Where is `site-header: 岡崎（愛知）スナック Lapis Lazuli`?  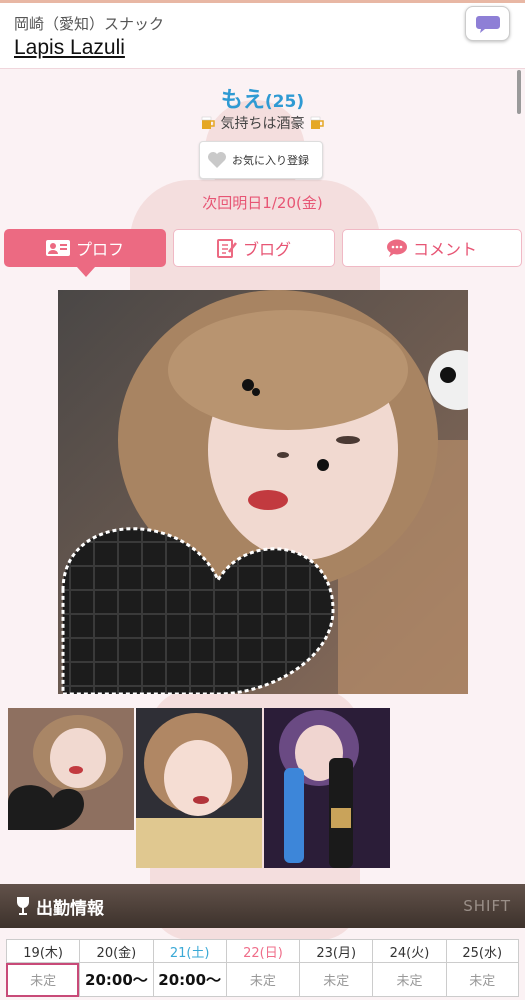
site-header: 岡崎（愛知）スナック Lapis Lazuli is located at coordinates (262, 36).